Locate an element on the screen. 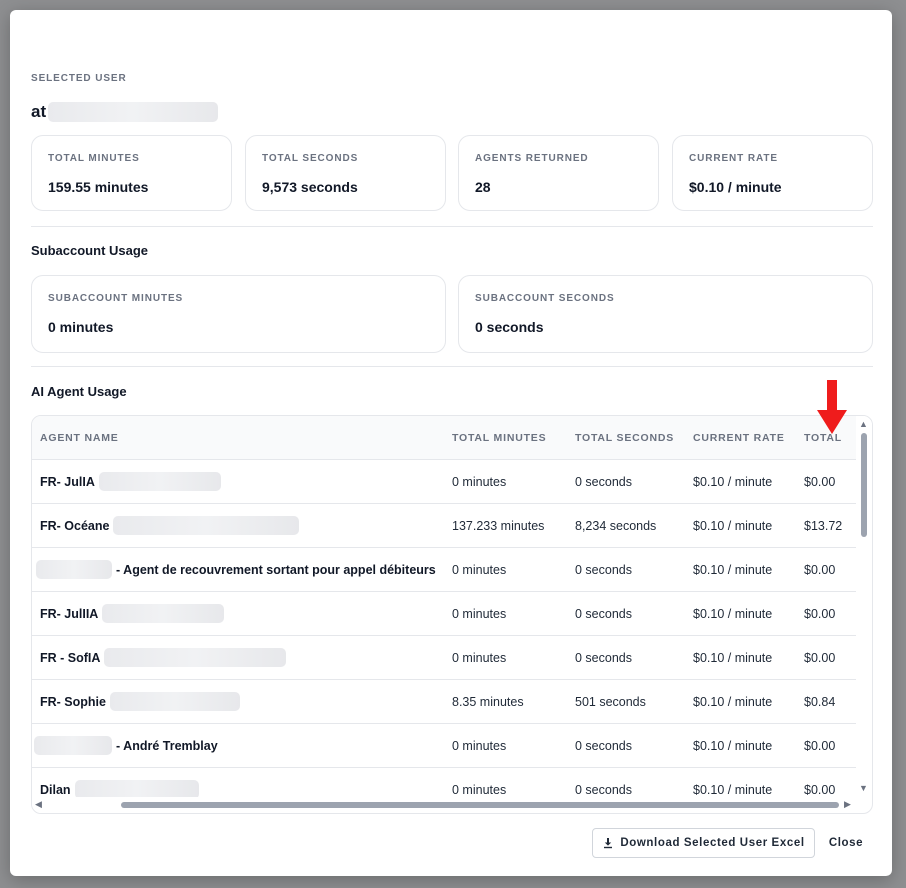  agent-name: FR- Sophie is located at coordinates (73, 701).